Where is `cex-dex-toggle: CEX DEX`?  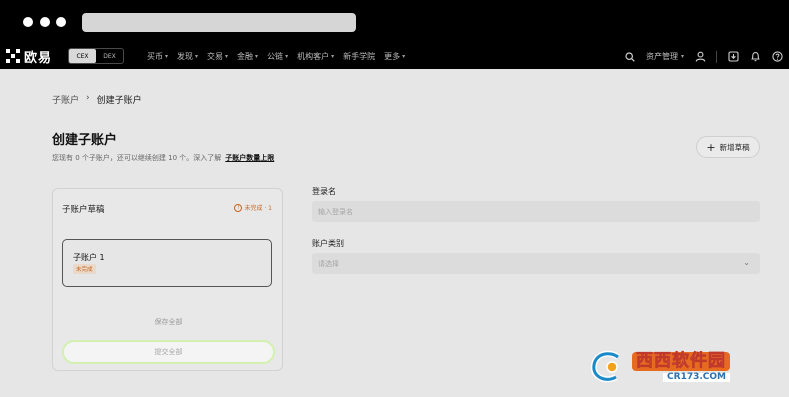 cex-dex-toggle: CEX DEX is located at coordinates (96, 56).